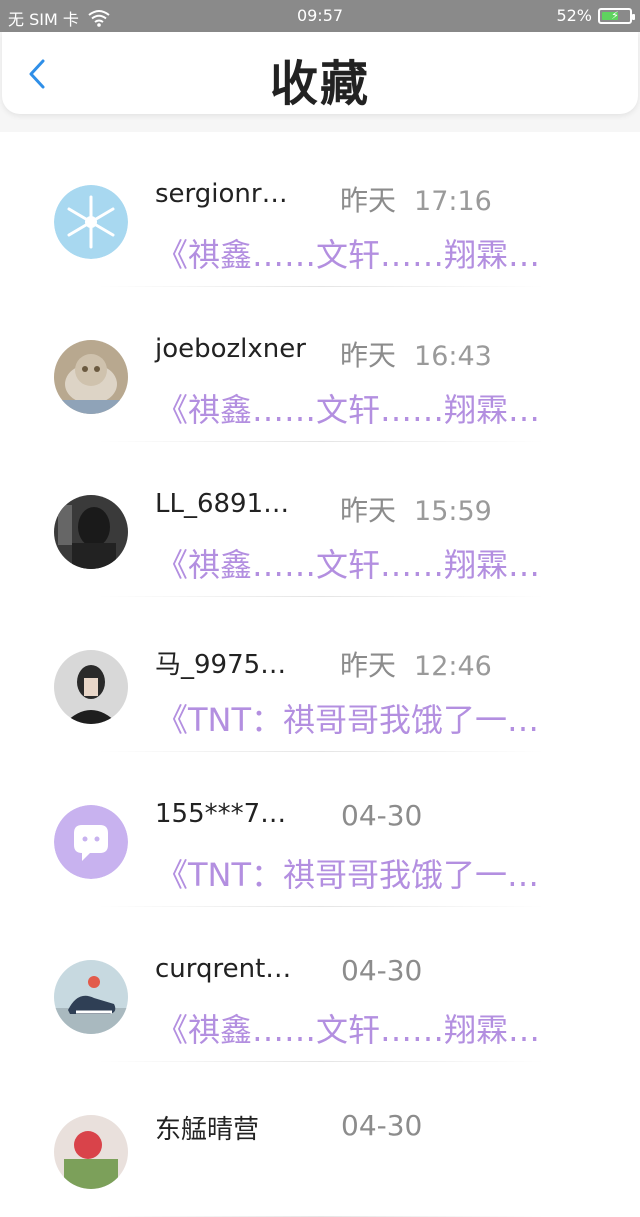 The height and width of the screenshot is (1217, 640). I want to click on timestamp-time: 16:43, so click(453, 356).